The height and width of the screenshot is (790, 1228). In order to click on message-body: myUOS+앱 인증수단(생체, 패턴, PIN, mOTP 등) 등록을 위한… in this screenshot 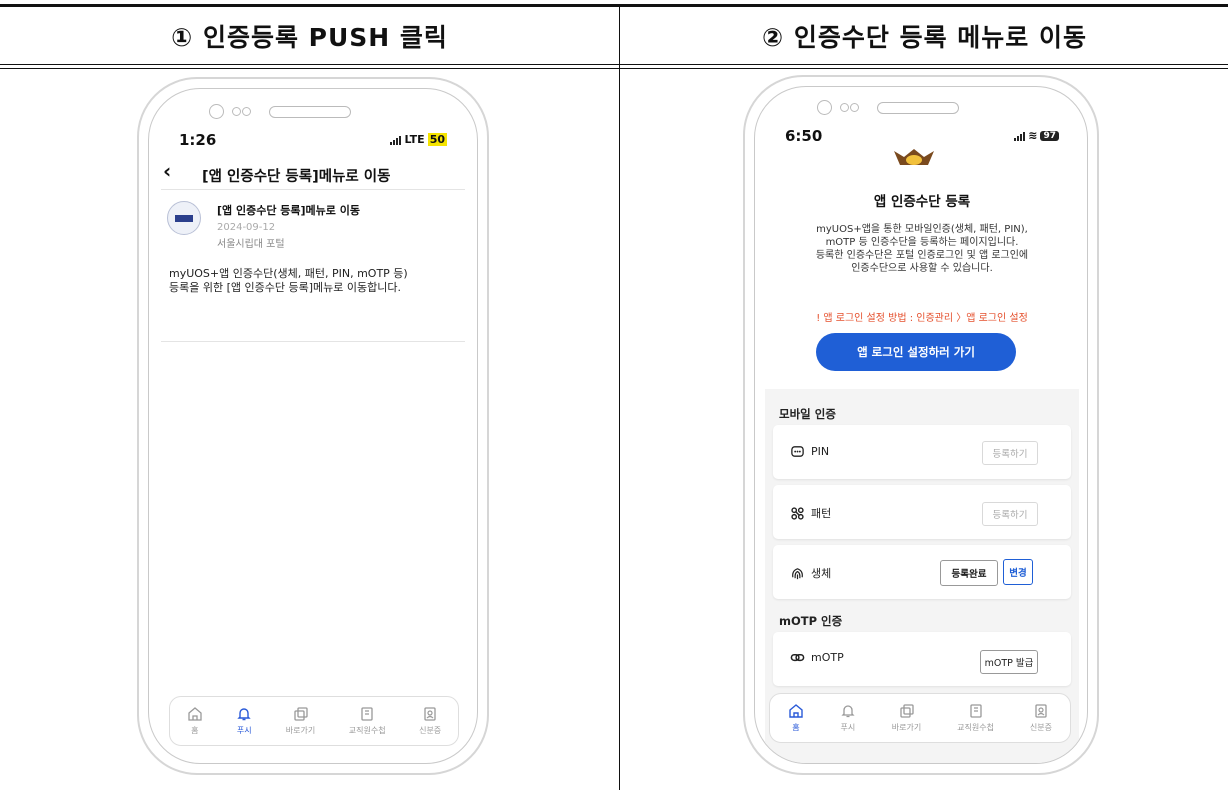, I will do `click(288, 280)`.